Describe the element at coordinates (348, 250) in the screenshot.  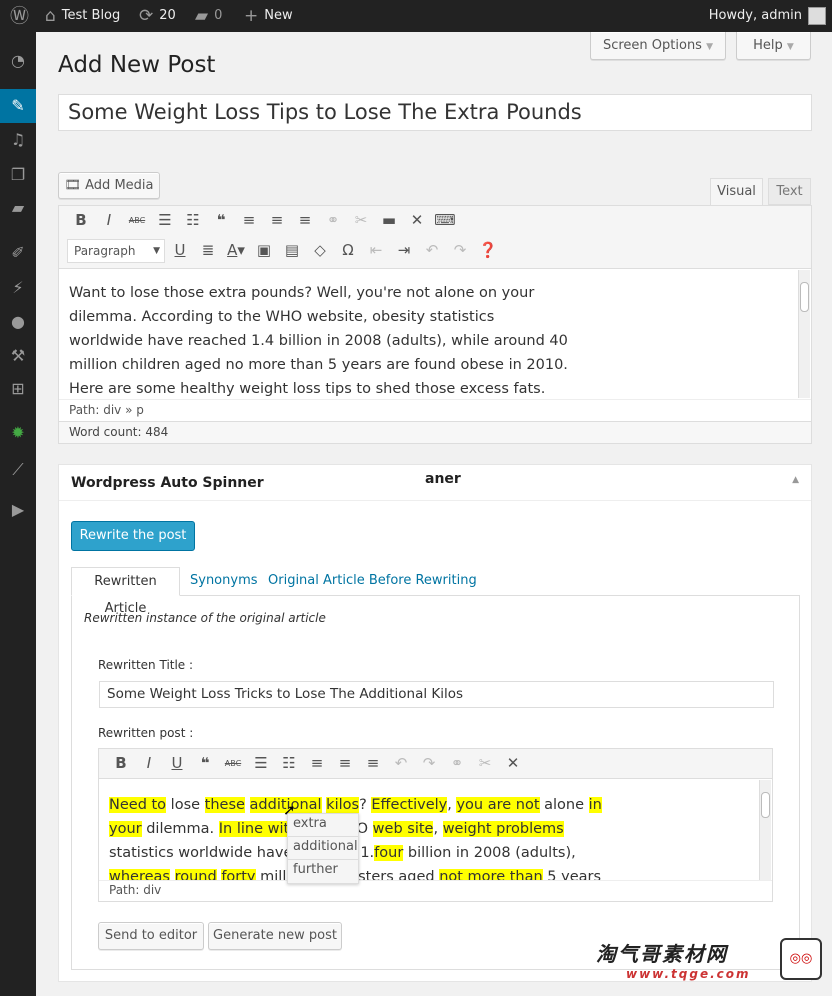
I see `special-character-icon: Ω` at that location.